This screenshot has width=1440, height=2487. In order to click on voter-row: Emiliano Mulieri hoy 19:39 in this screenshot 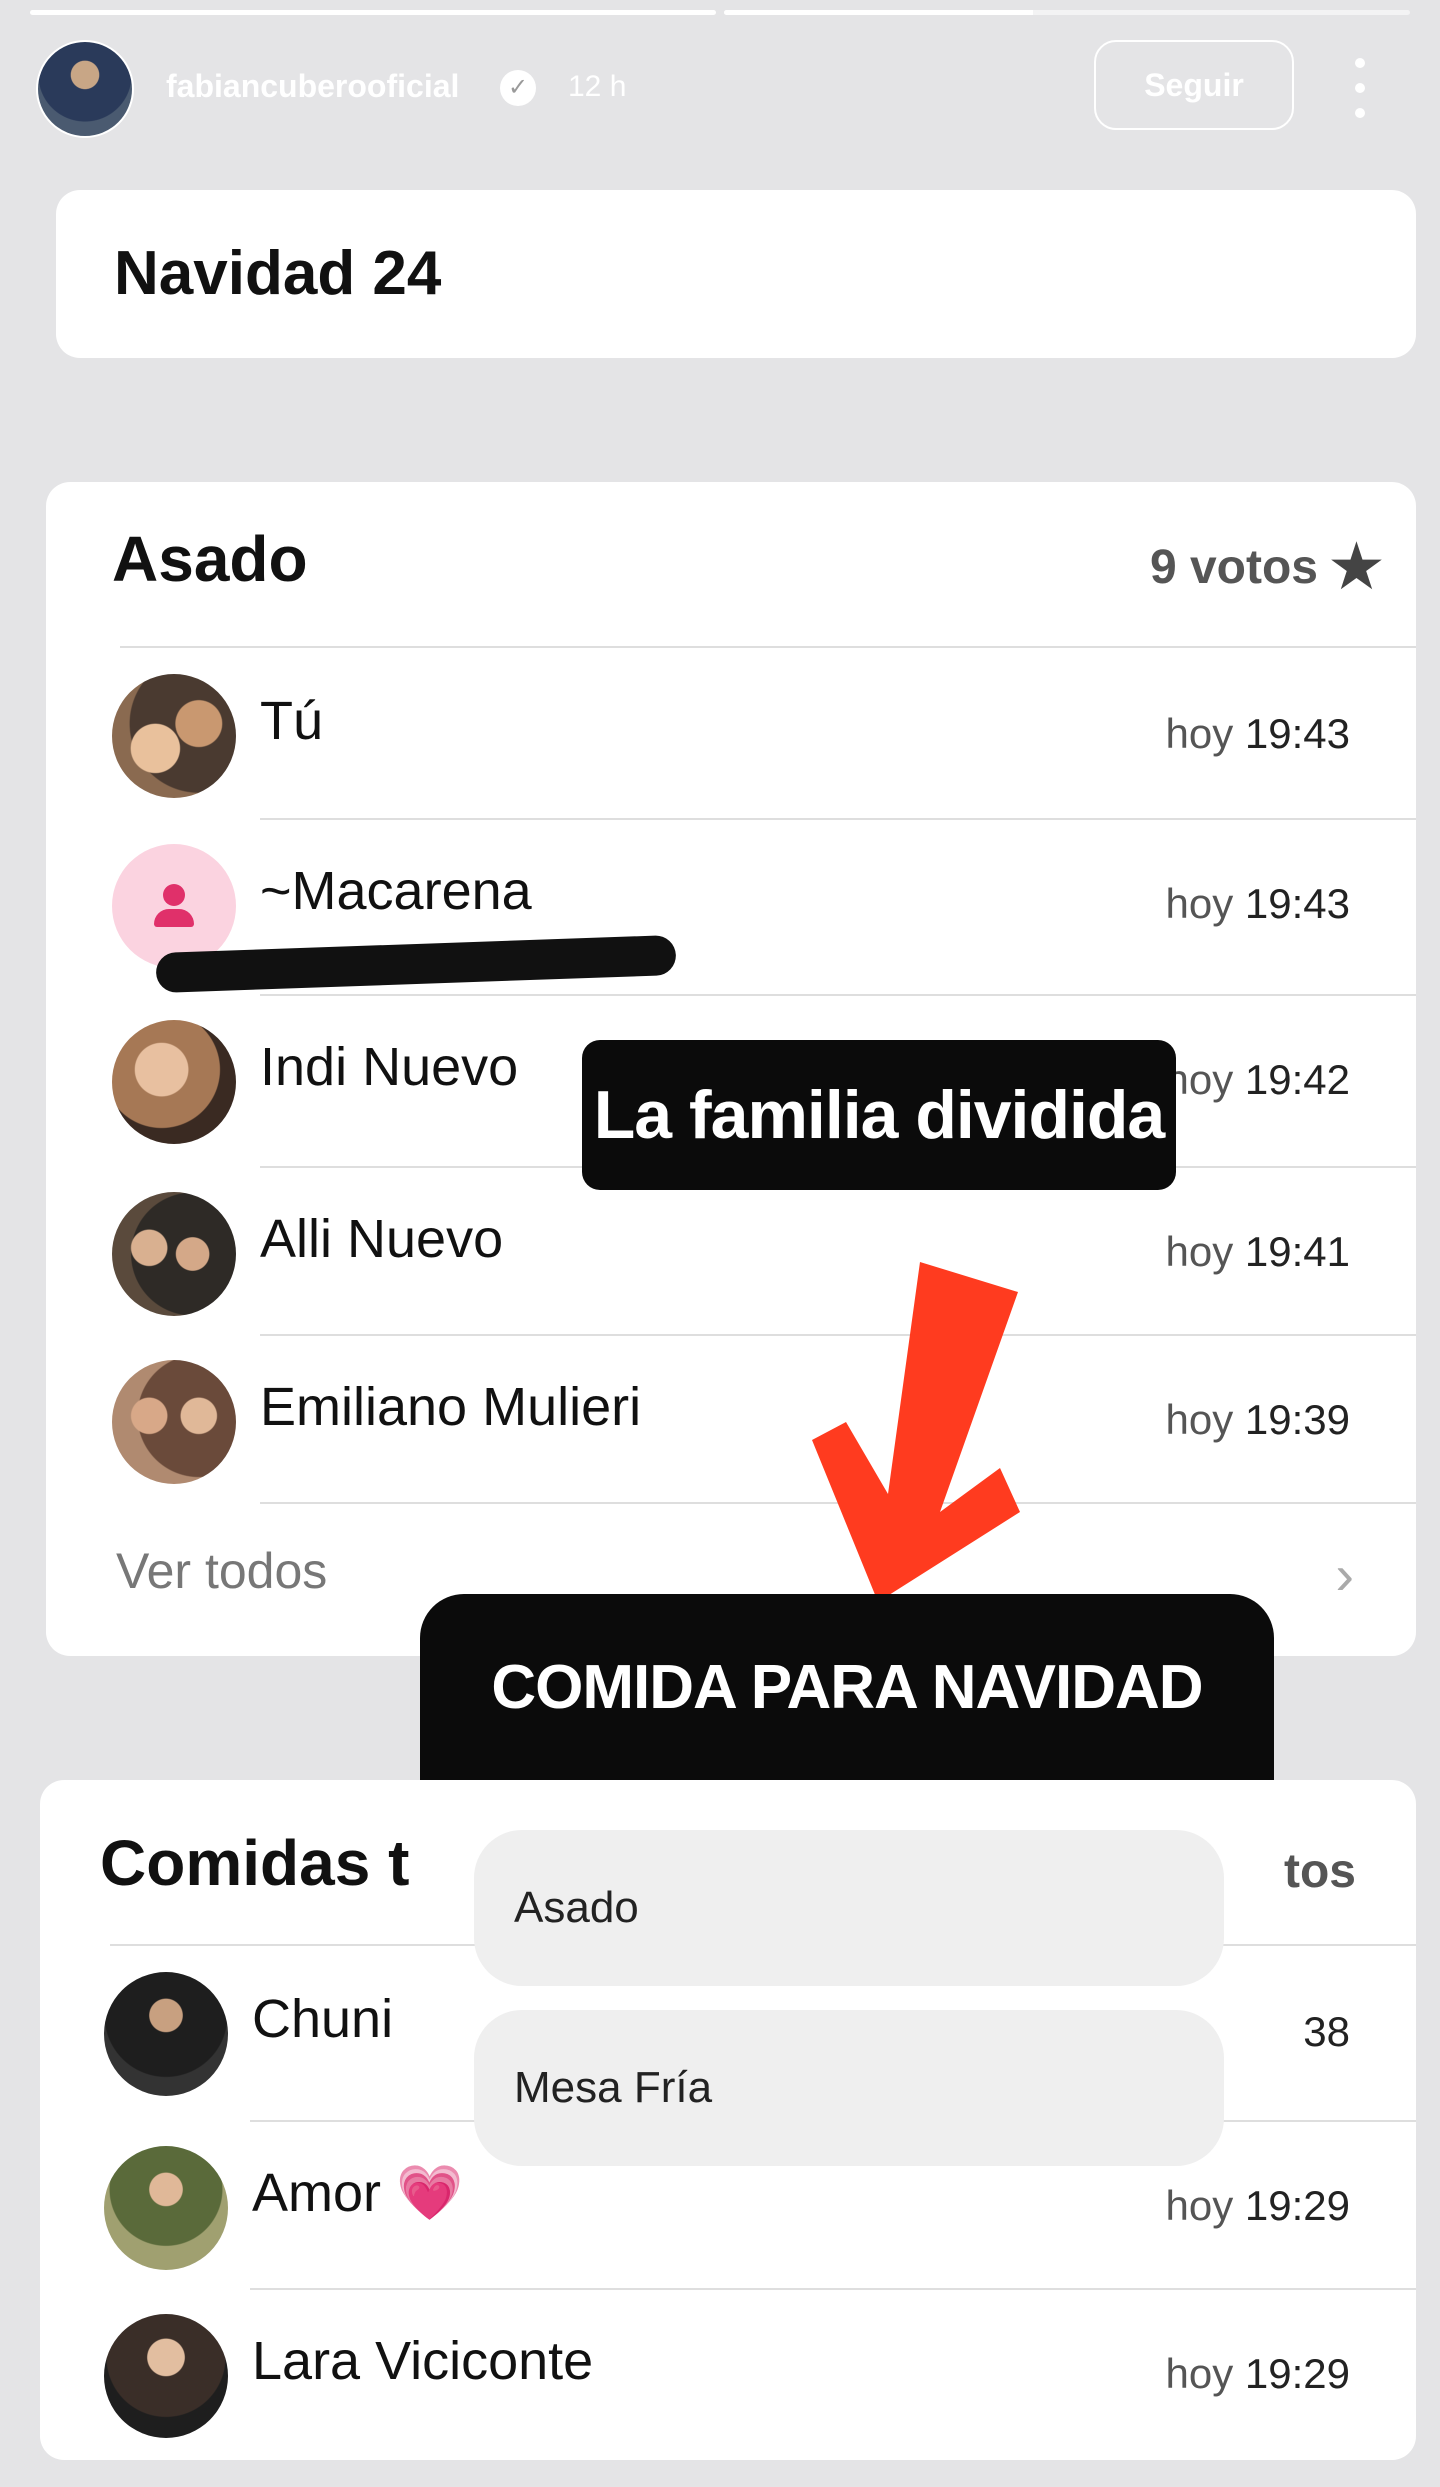, I will do `click(731, 1423)`.